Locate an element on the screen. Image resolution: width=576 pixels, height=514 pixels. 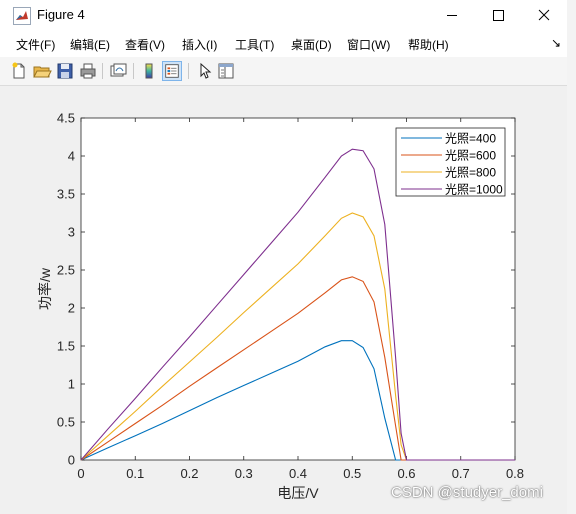
y-axis-label: 功率/w is located at coordinates (45, 288).